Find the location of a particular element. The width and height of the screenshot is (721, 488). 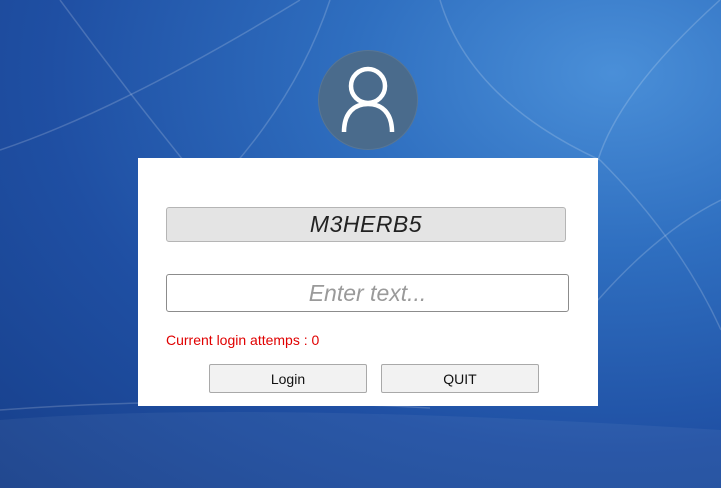

login-button: Login is located at coordinates (288, 378).